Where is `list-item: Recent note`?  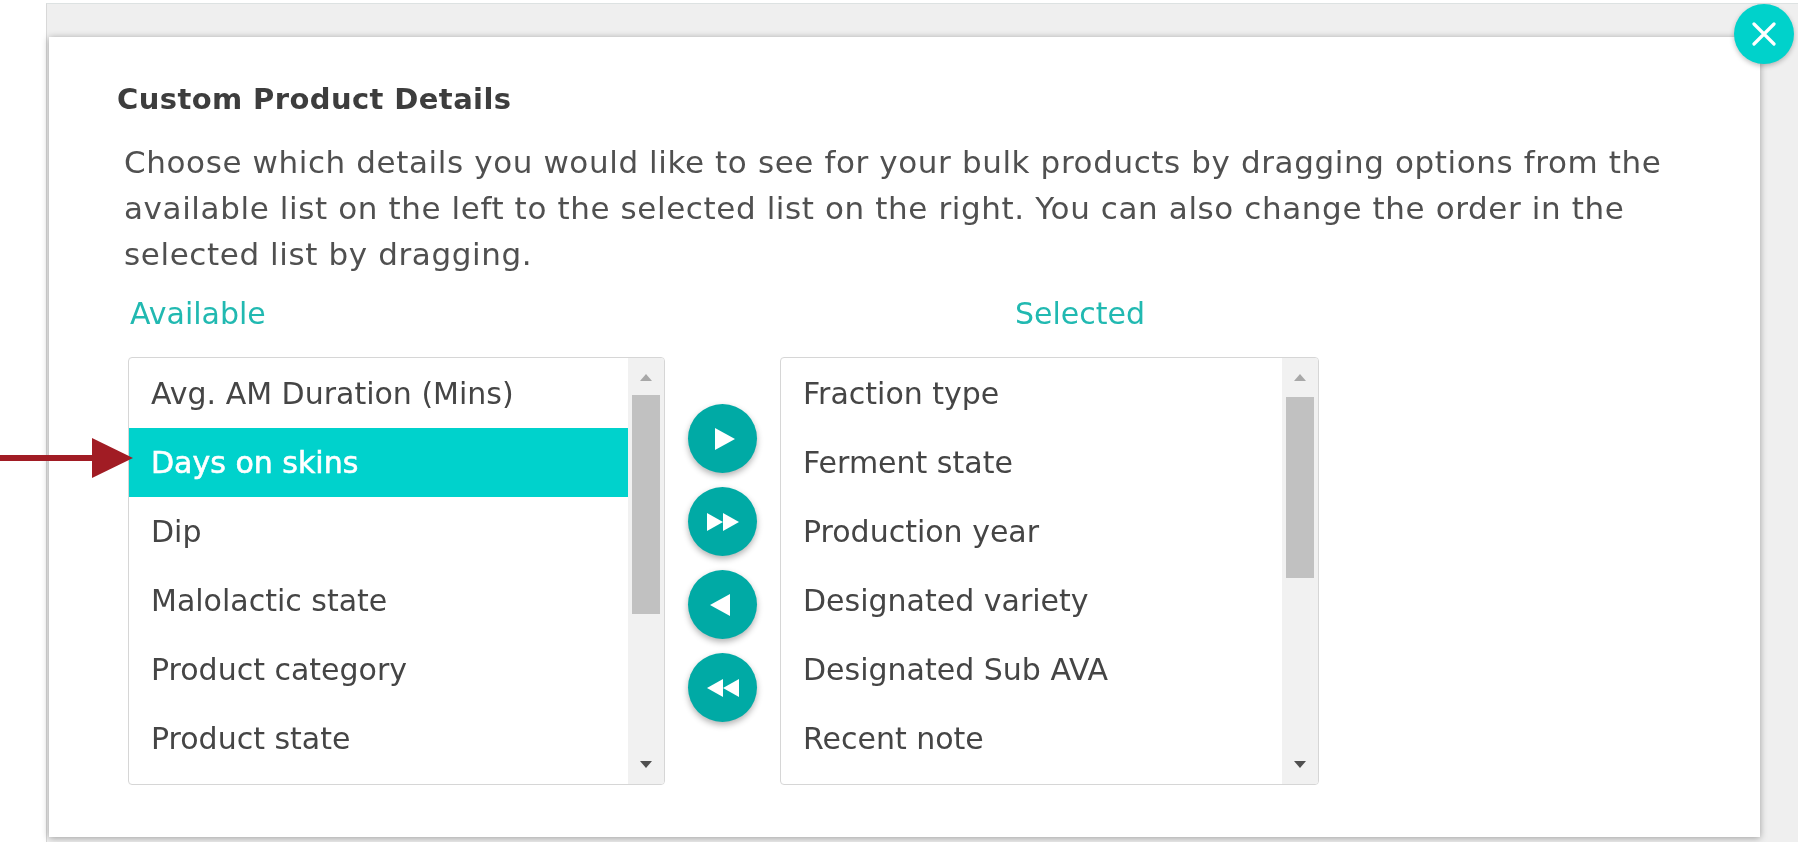
list-item: Recent note is located at coordinates (1031, 738).